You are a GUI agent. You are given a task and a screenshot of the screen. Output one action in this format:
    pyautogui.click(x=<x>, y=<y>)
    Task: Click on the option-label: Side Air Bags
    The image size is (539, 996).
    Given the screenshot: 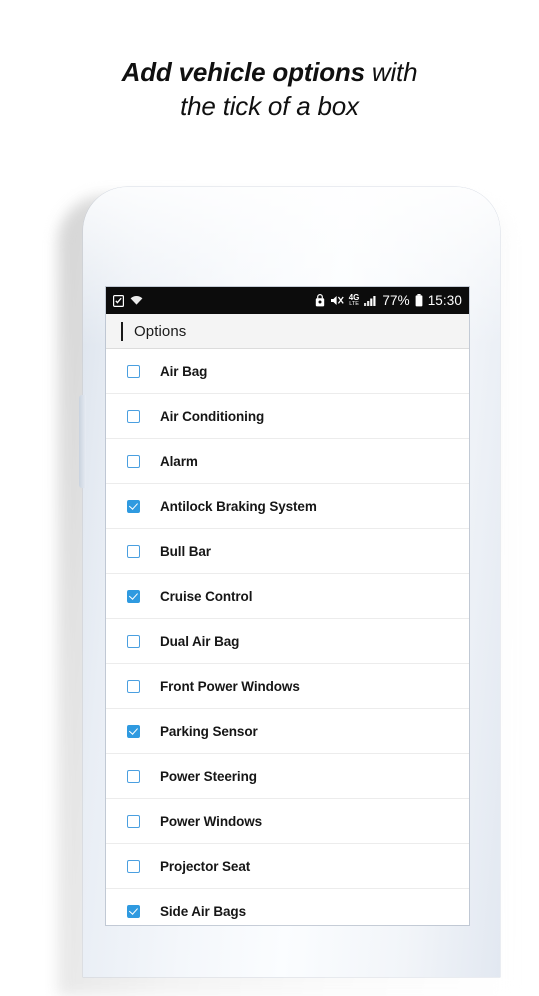 What is the action you would take?
    pyautogui.click(x=203, y=911)
    